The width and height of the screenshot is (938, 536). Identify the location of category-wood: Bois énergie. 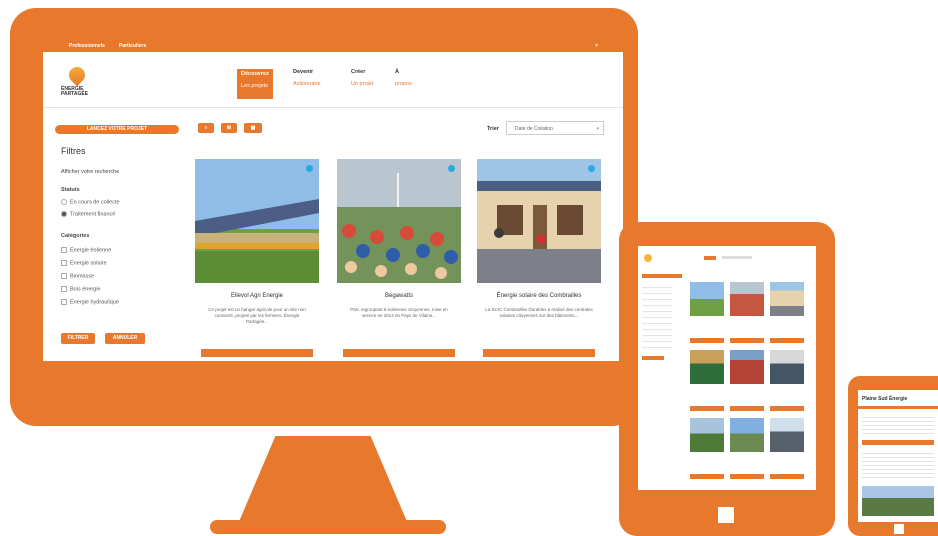
(81, 289).